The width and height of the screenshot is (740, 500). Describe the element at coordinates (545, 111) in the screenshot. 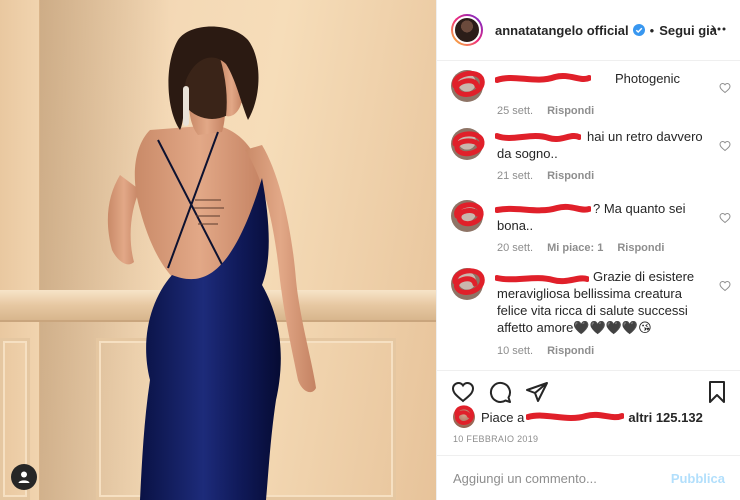

I see `comment-meta: 25 sett. Rispondi` at that location.